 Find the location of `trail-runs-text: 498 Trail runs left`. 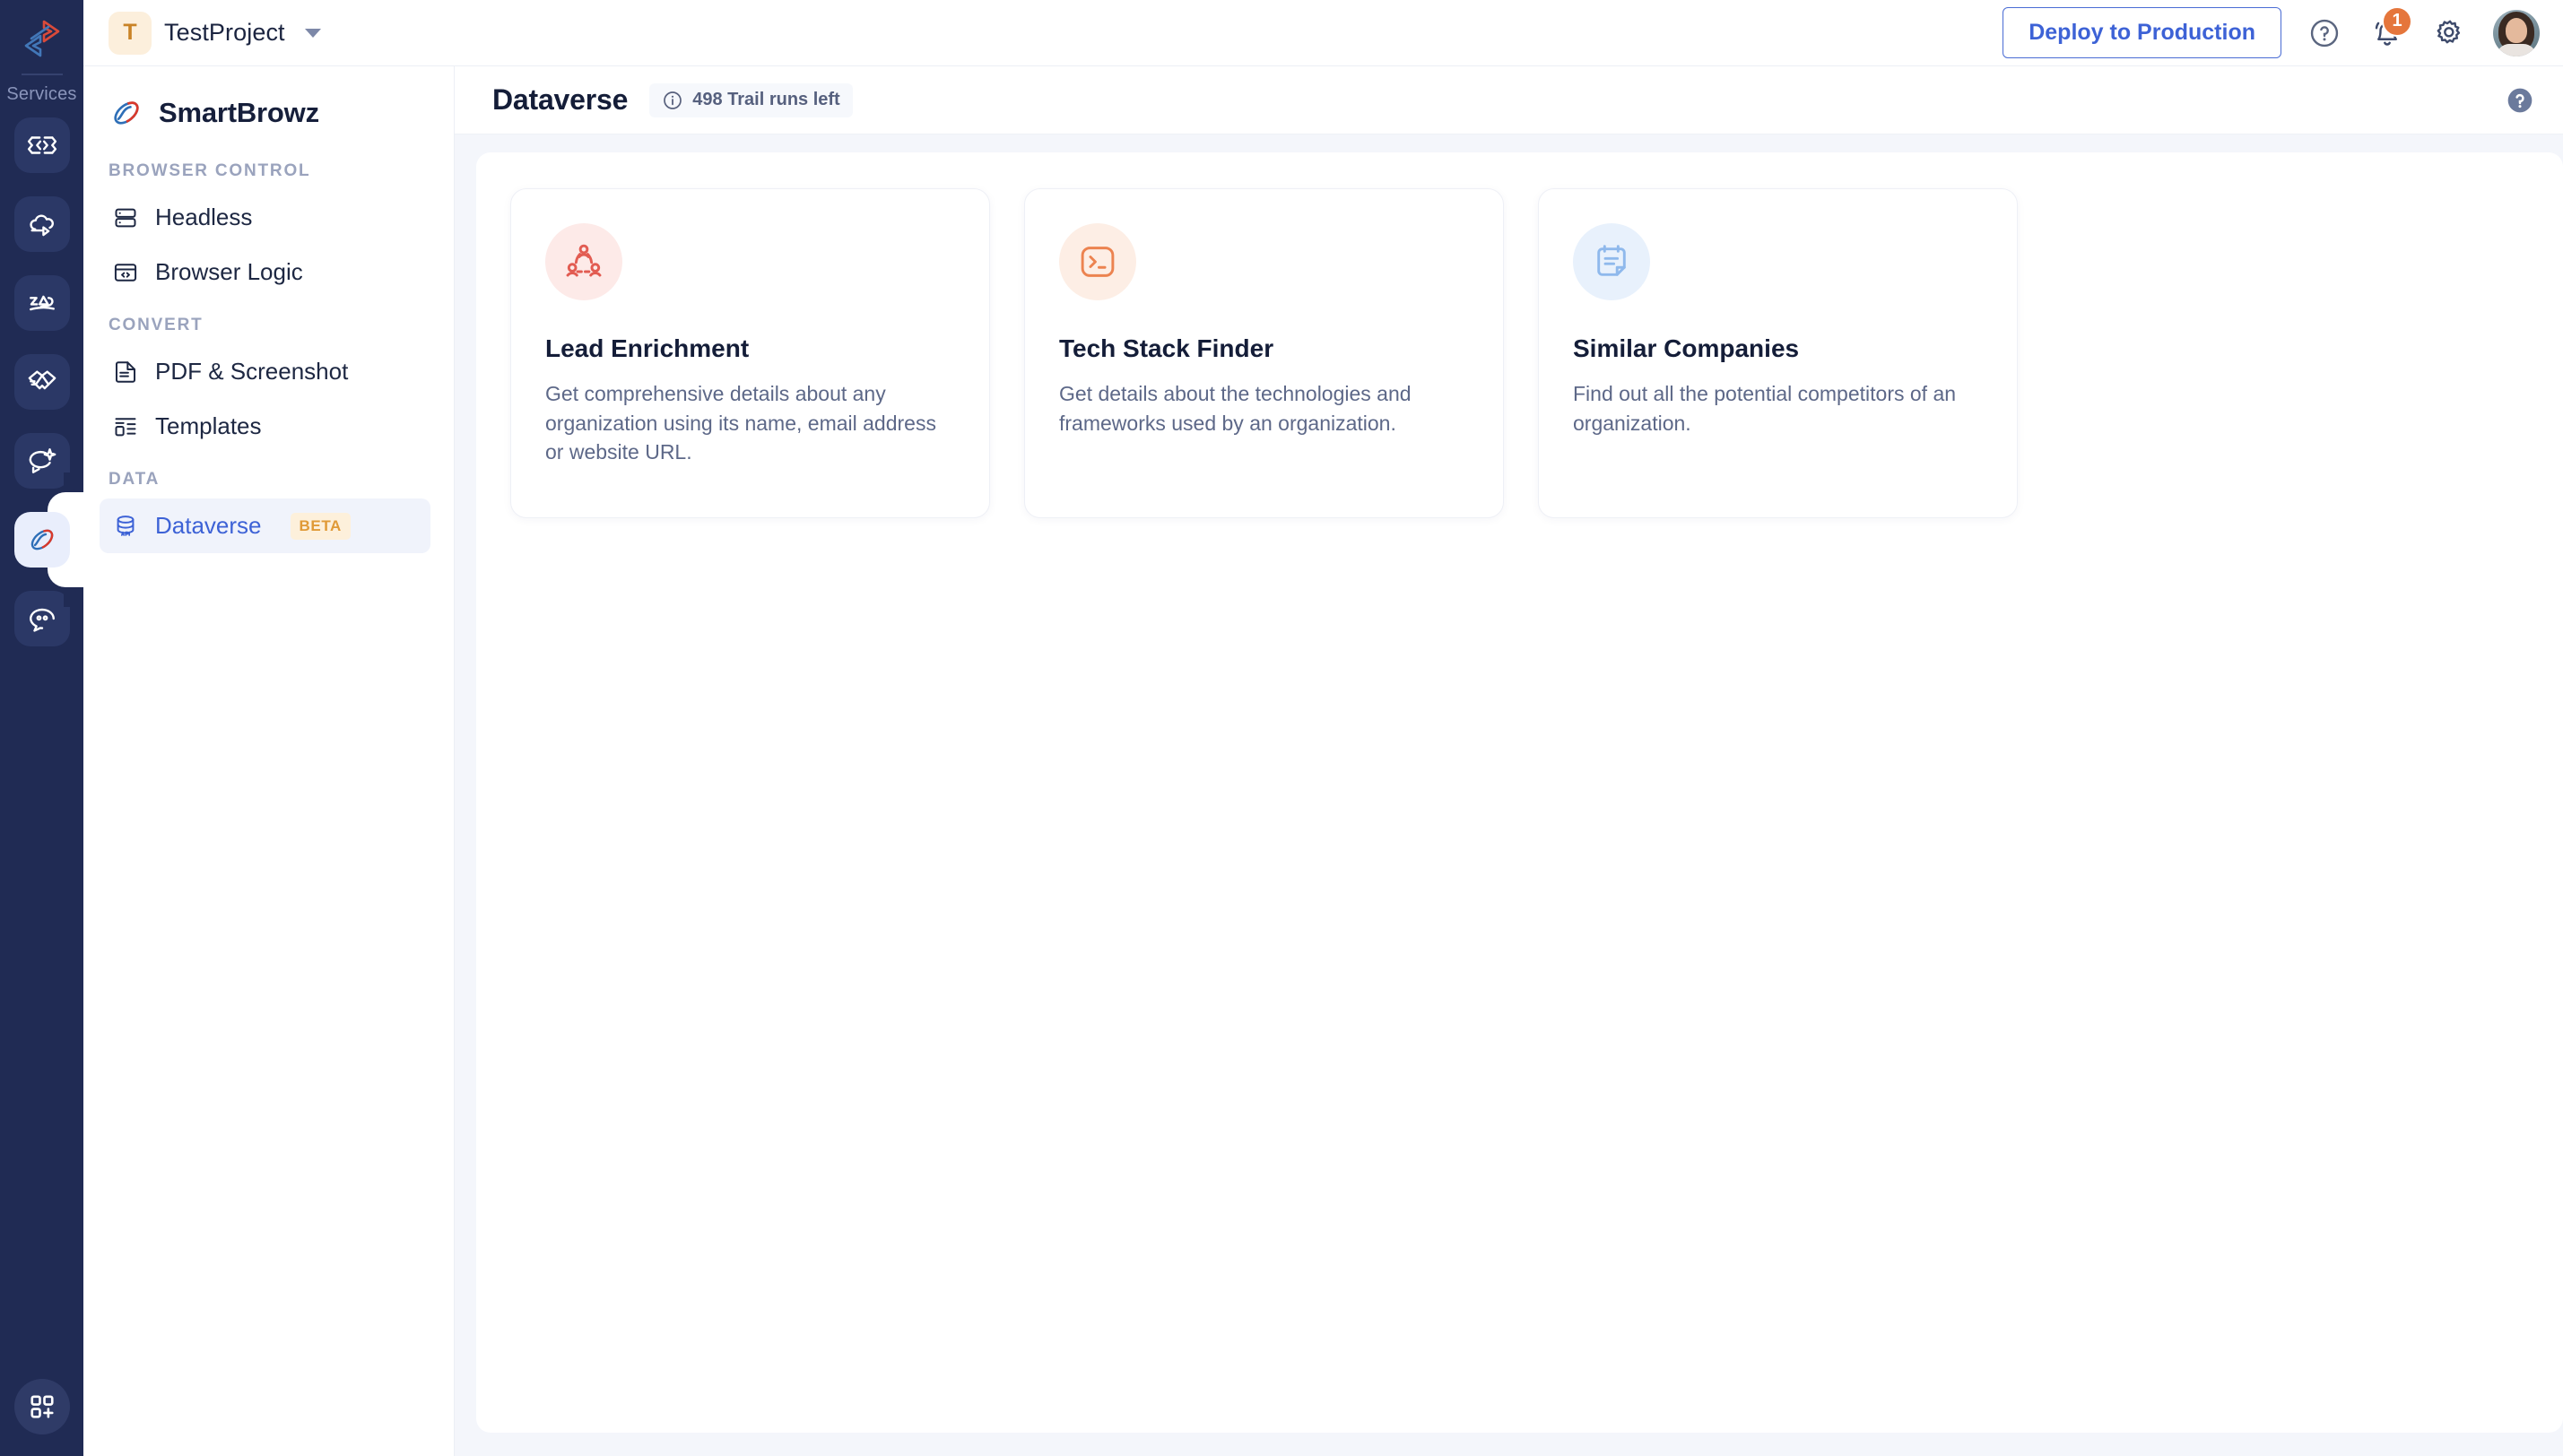

trail-runs-text: 498 Trail runs left is located at coordinates (766, 100).